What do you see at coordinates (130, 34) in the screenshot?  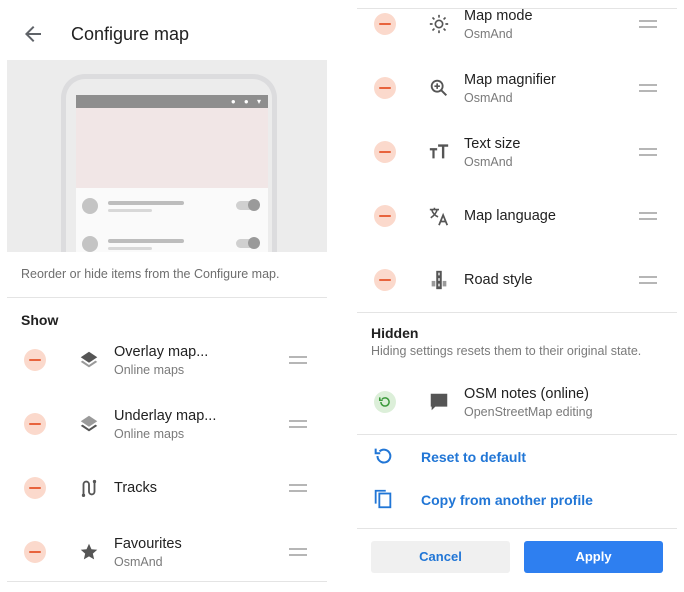 I see `page-title: Configure map` at bounding box center [130, 34].